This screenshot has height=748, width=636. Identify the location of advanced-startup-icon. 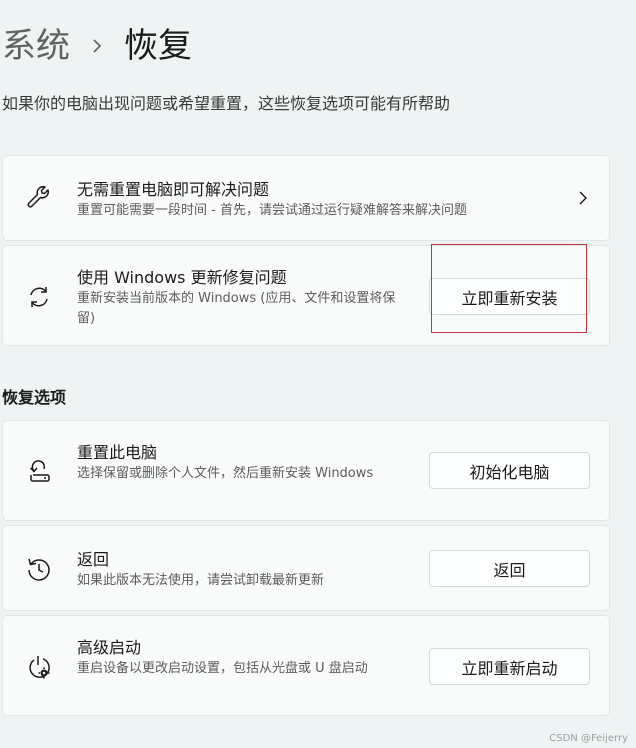
(39, 668).